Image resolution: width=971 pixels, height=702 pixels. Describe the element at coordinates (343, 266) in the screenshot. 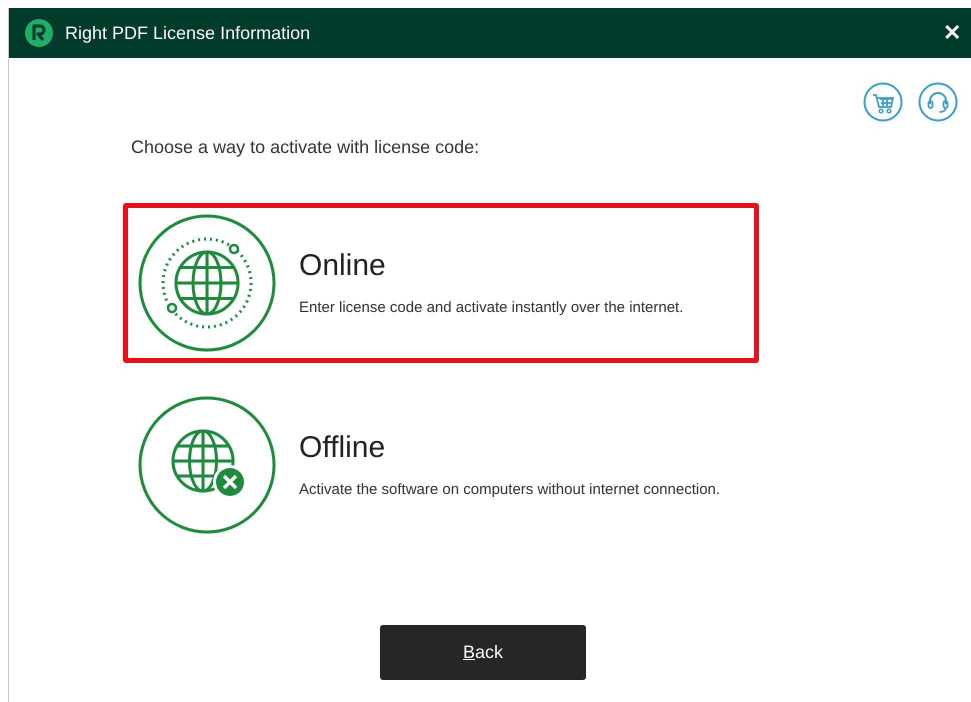

I see `option-title: Online` at that location.